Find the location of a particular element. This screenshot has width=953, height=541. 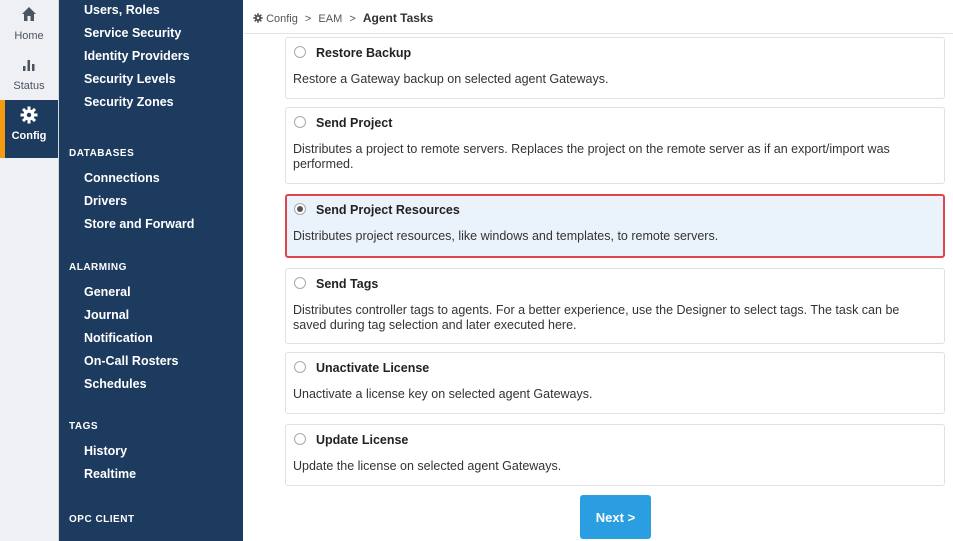

sidebar-heading-alarming: ALARMING is located at coordinates (98, 267).